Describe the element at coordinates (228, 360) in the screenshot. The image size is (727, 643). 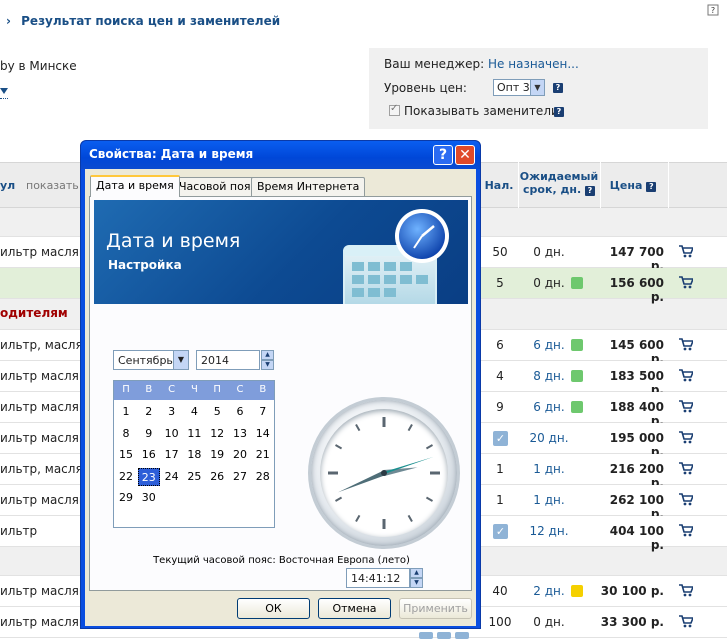
I see `year-input: 2014` at that location.